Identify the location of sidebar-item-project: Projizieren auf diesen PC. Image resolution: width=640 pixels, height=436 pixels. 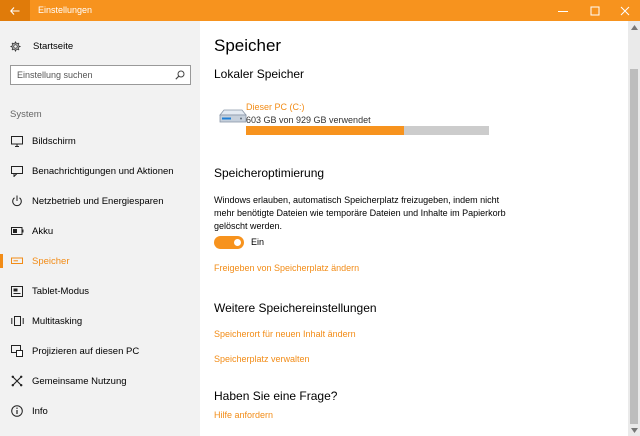
(100, 351).